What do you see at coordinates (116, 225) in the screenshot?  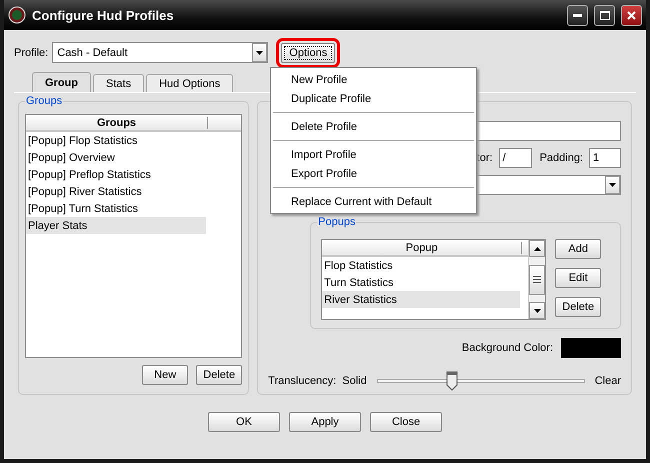 I see `list-item: Player Stats` at bounding box center [116, 225].